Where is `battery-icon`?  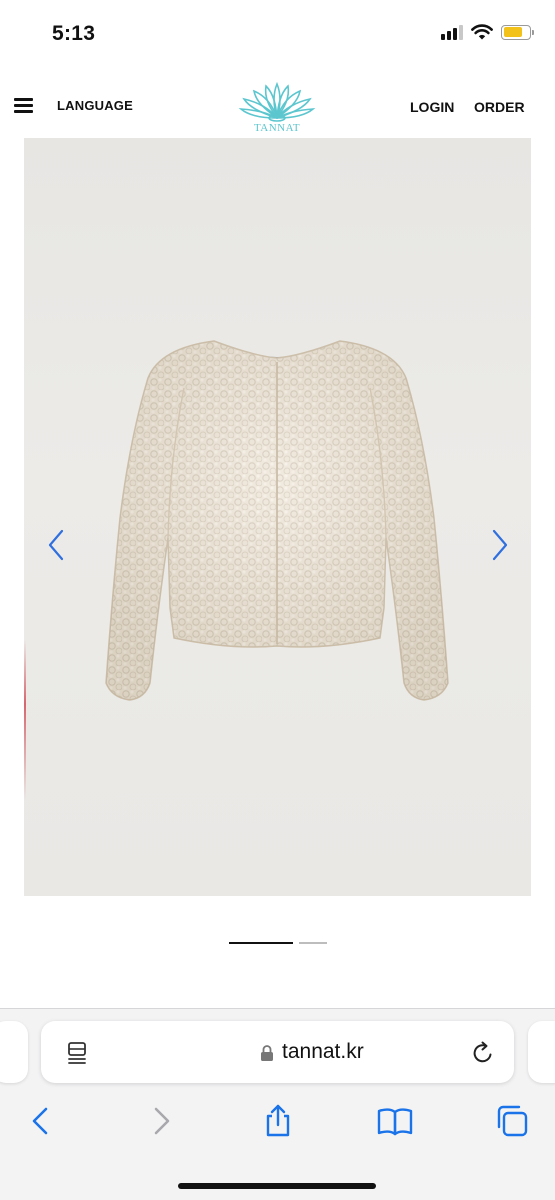 battery-icon is located at coordinates (517, 32).